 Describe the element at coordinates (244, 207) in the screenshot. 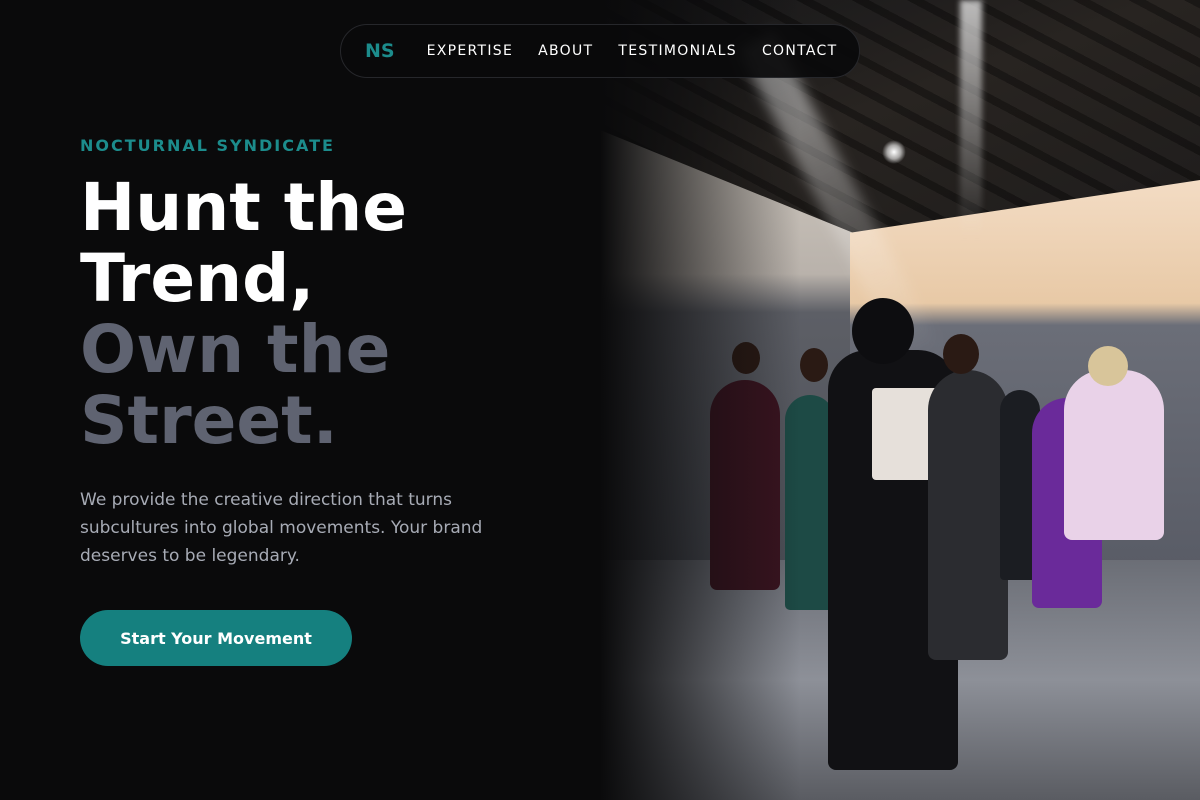

I see `headline-line-1: Hunt the` at that location.